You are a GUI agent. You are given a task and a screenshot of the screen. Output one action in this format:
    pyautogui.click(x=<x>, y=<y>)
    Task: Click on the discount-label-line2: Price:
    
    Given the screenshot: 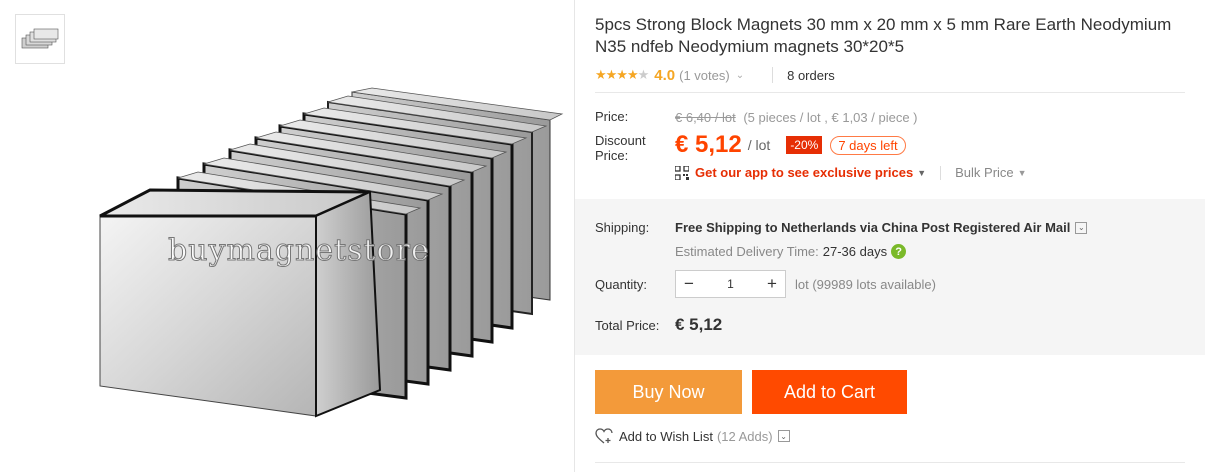 What is the action you would take?
    pyautogui.click(x=612, y=155)
    